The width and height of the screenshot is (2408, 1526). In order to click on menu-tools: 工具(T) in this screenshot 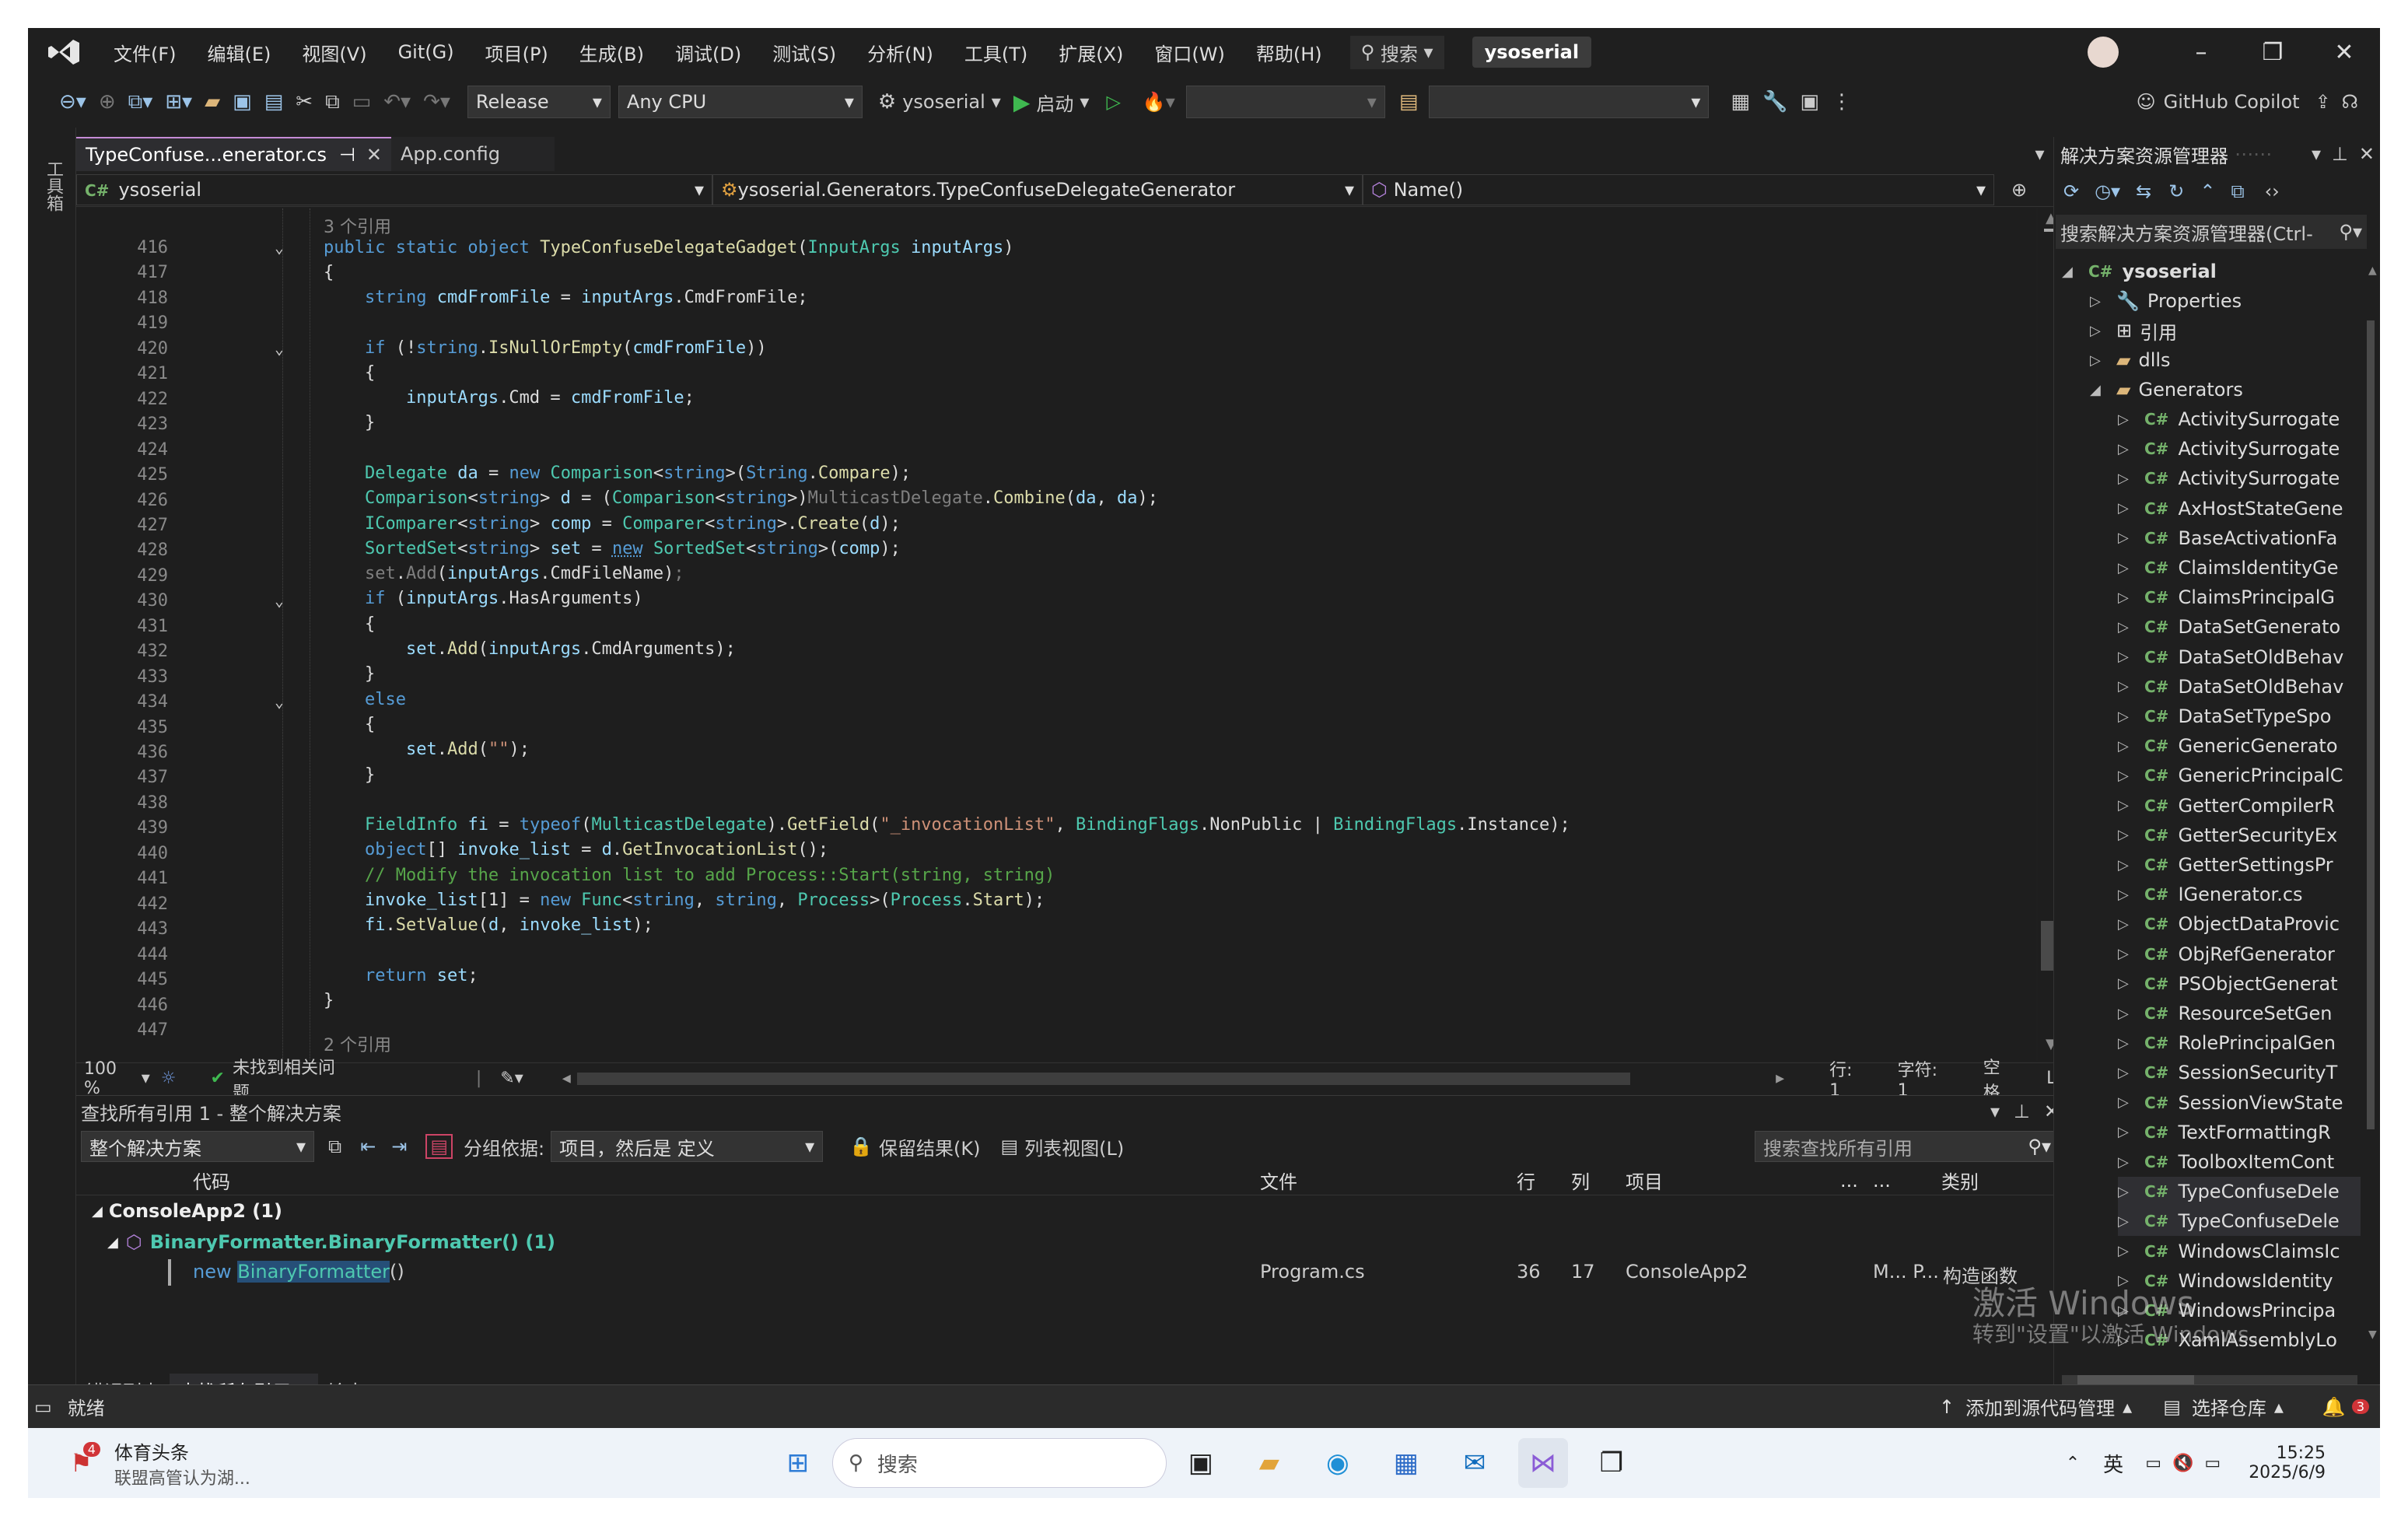, I will do `click(996, 52)`.